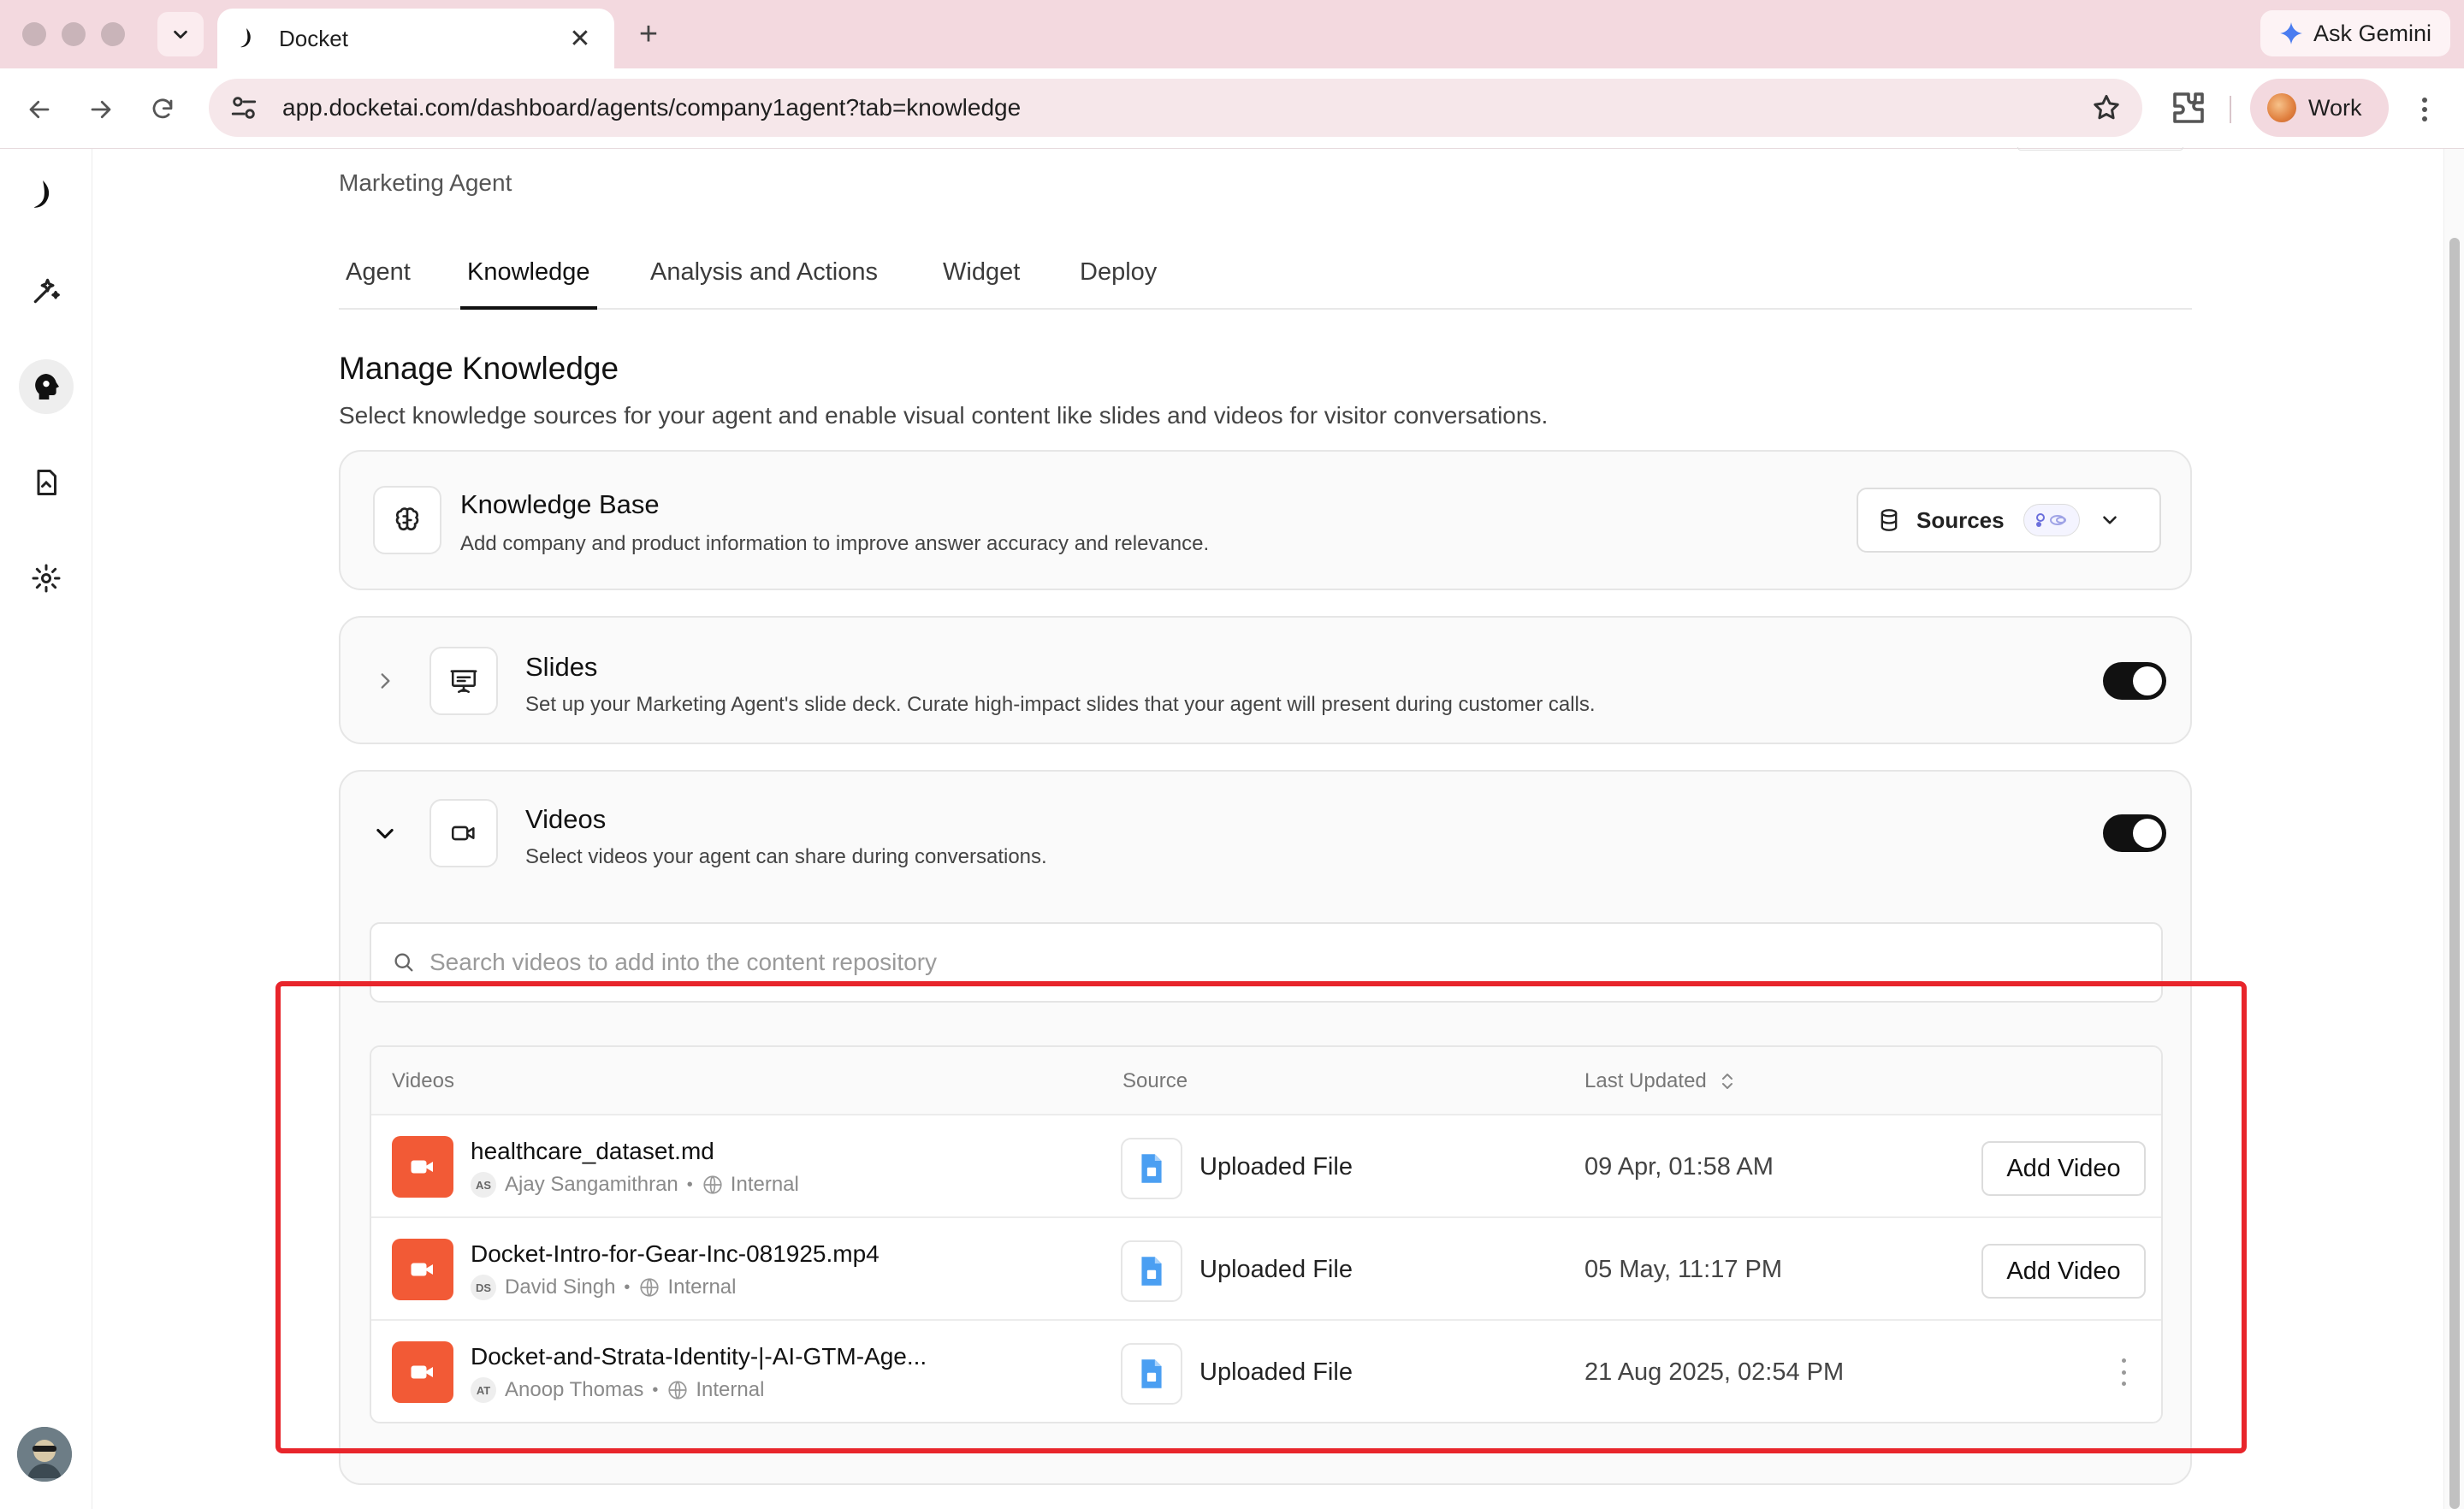  I want to click on extensions-puzzle-icon, so click(2188, 107).